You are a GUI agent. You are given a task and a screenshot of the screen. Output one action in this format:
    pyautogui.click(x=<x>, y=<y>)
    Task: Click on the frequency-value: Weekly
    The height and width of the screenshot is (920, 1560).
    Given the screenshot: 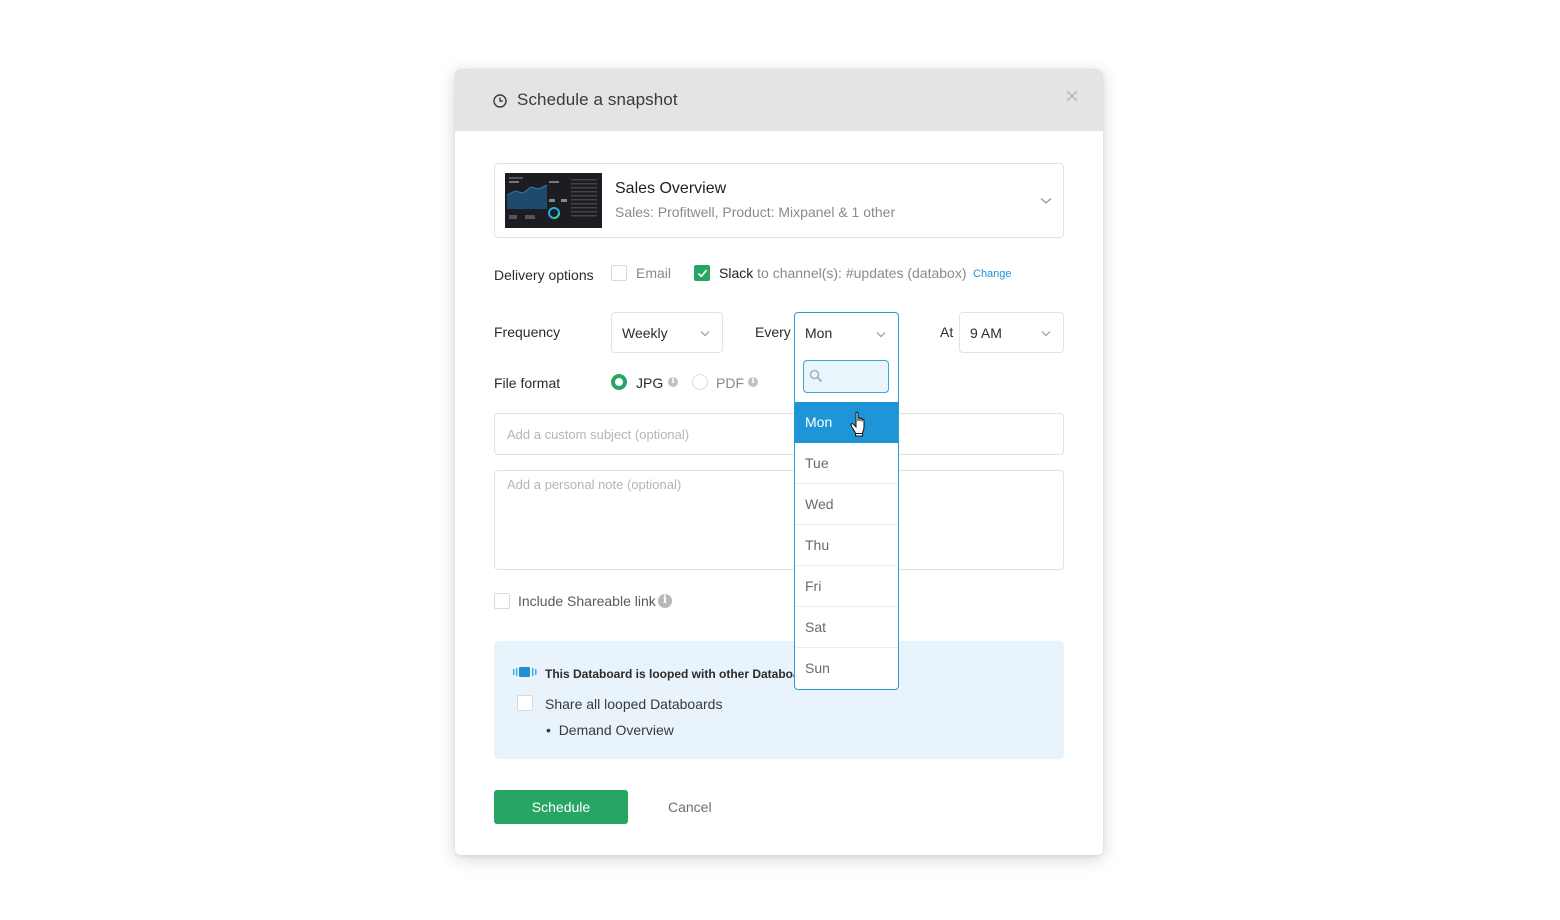 What is the action you would take?
    pyautogui.click(x=645, y=333)
    